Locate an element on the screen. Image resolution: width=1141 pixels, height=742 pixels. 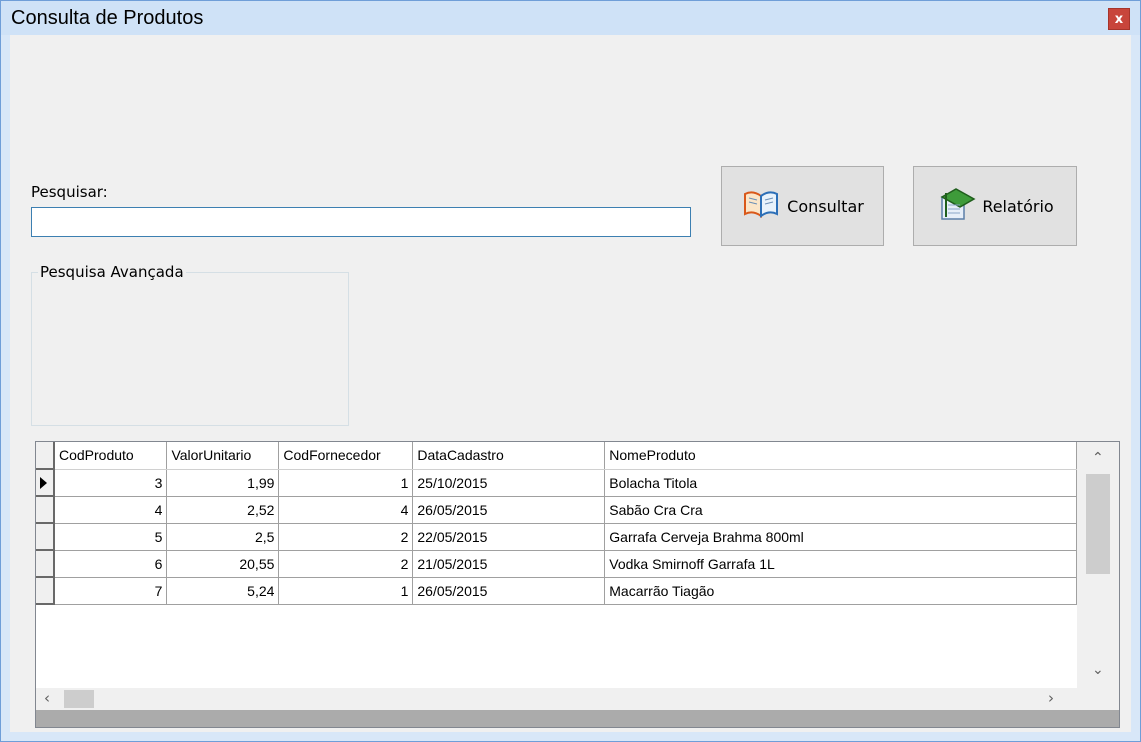
window-frame-right is located at coordinates (1135, 388).